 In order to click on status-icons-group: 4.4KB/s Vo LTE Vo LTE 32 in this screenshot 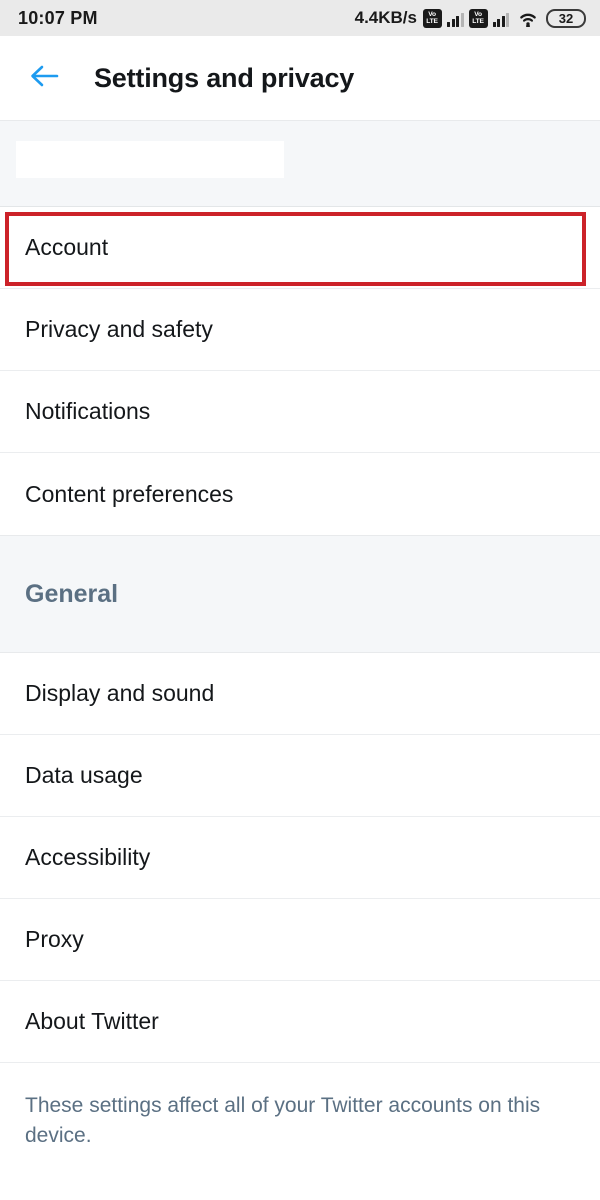, I will do `click(470, 18)`.